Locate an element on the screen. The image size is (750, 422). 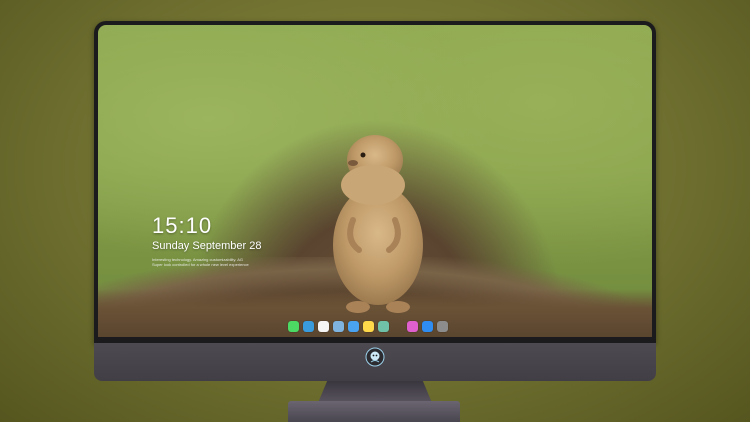
dock is located at coordinates (368, 326).